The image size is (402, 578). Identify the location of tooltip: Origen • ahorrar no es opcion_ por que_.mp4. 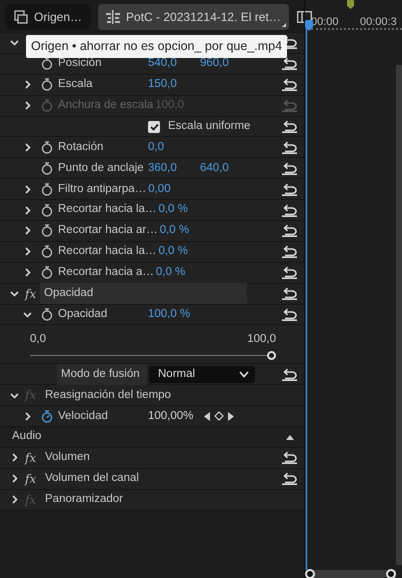
(157, 46).